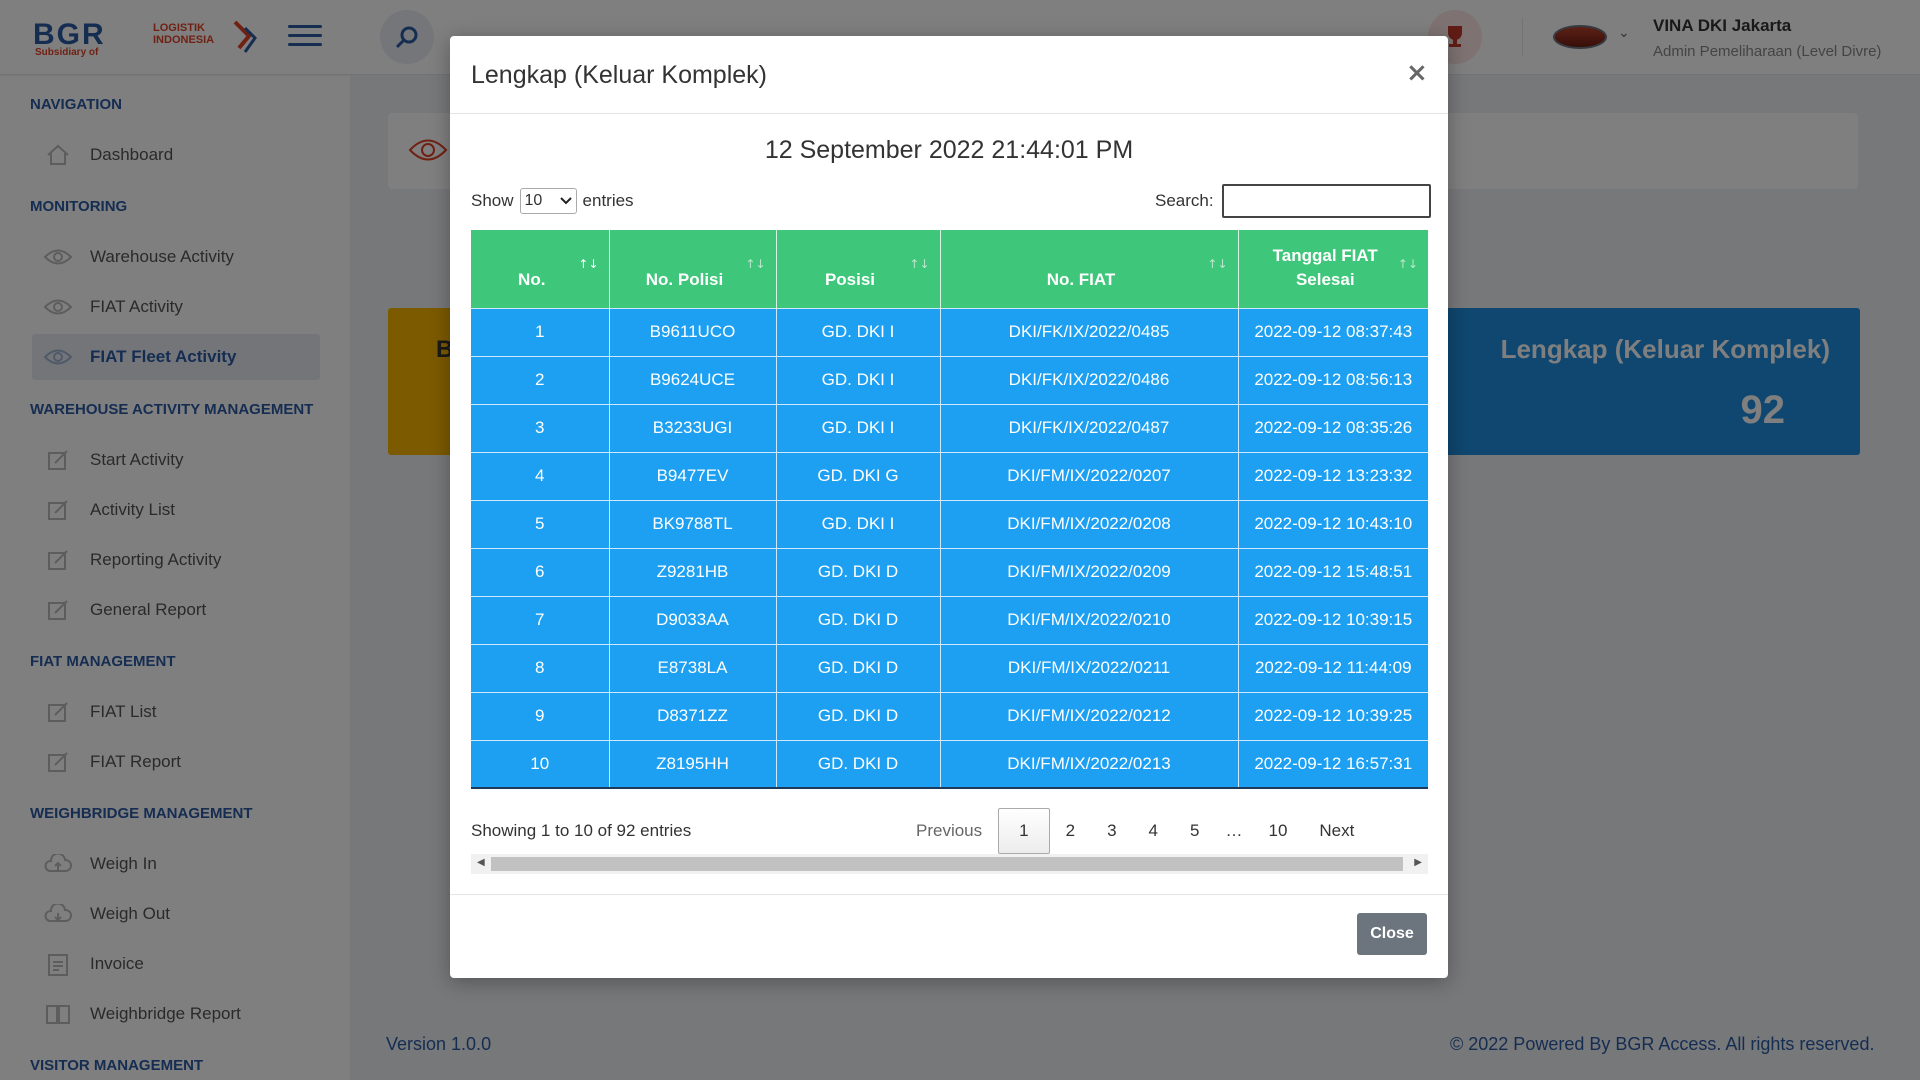 This screenshot has height=1080, width=1920. What do you see at coordinates (693, 523) in the screenshot?
I see `cell-no-polisi: BK9788TL` at bounding box center [693, 523].